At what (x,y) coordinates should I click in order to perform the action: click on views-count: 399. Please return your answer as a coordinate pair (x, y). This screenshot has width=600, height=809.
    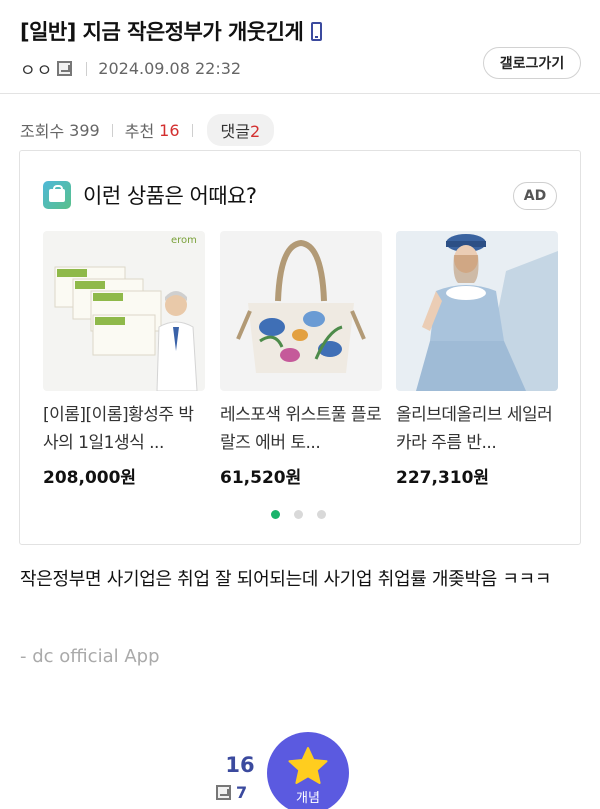
    Looking at the image, I should click on (84, 130).